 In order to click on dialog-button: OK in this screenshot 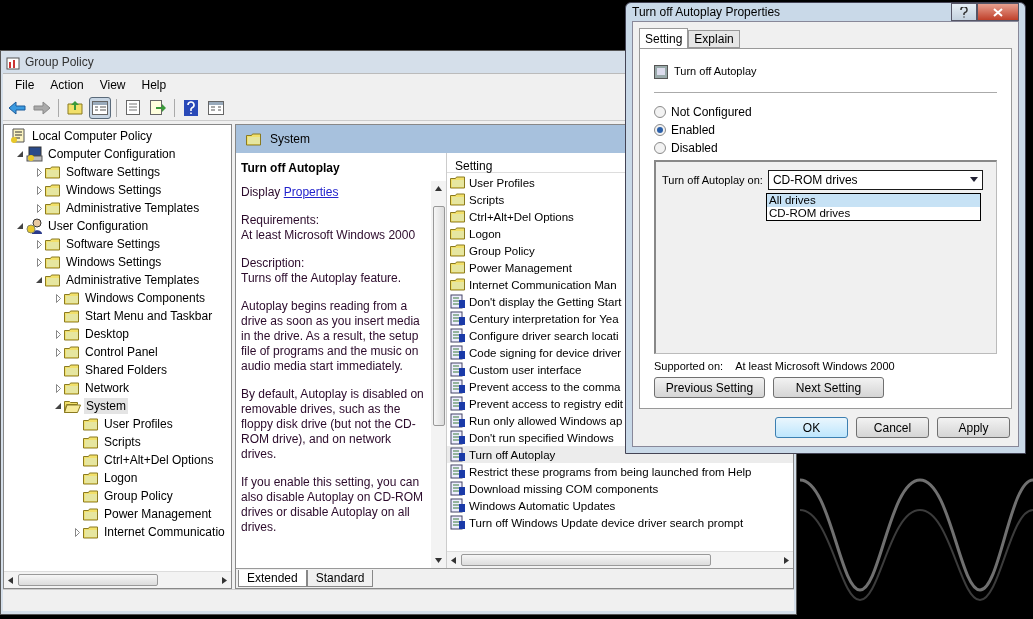, I will do `click(811, 427)`.